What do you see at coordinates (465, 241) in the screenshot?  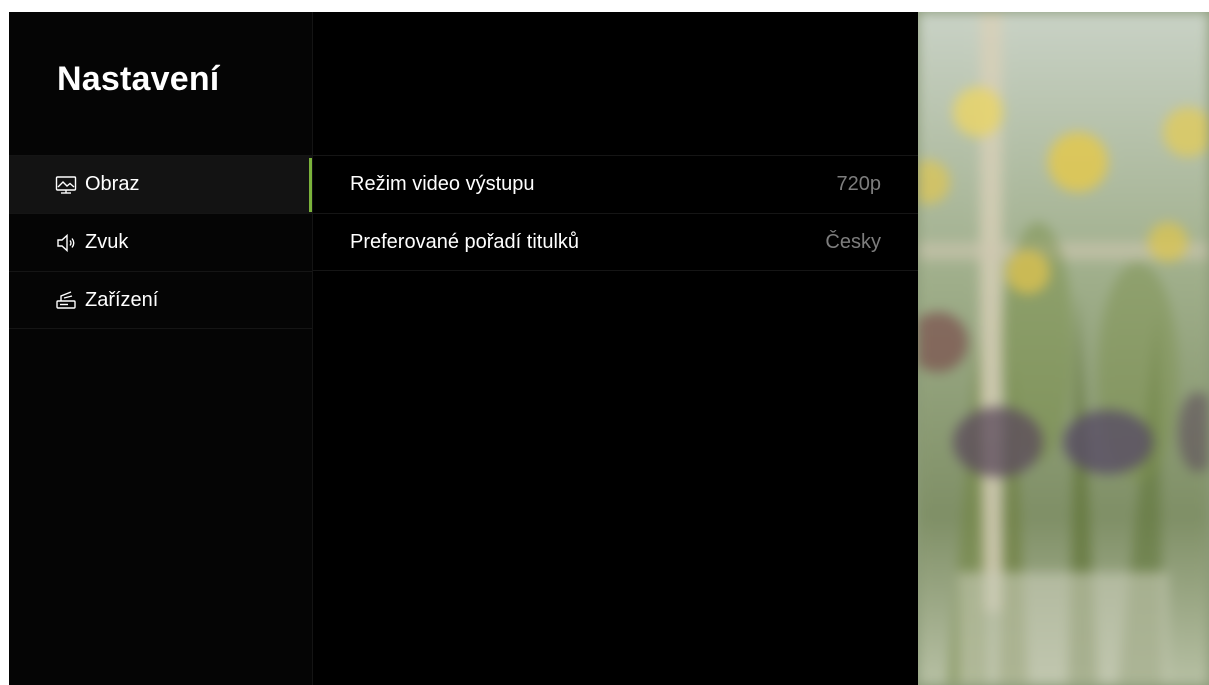 I see `setting-label: Preferované pořadí titulků` at bounding box center [465, 241].